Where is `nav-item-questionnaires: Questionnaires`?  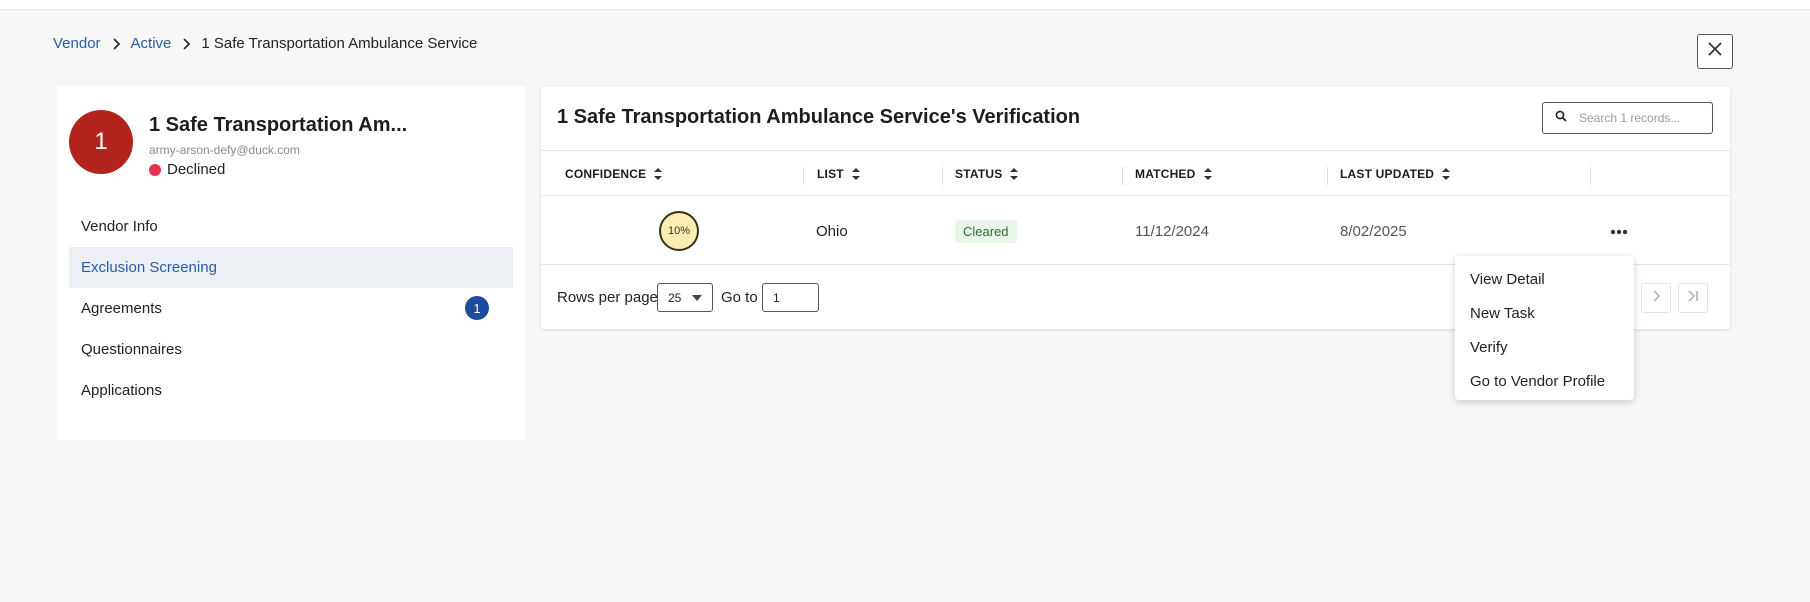
nav-item-questionnaires: Questionnaires is located at coordinates (291, 349).